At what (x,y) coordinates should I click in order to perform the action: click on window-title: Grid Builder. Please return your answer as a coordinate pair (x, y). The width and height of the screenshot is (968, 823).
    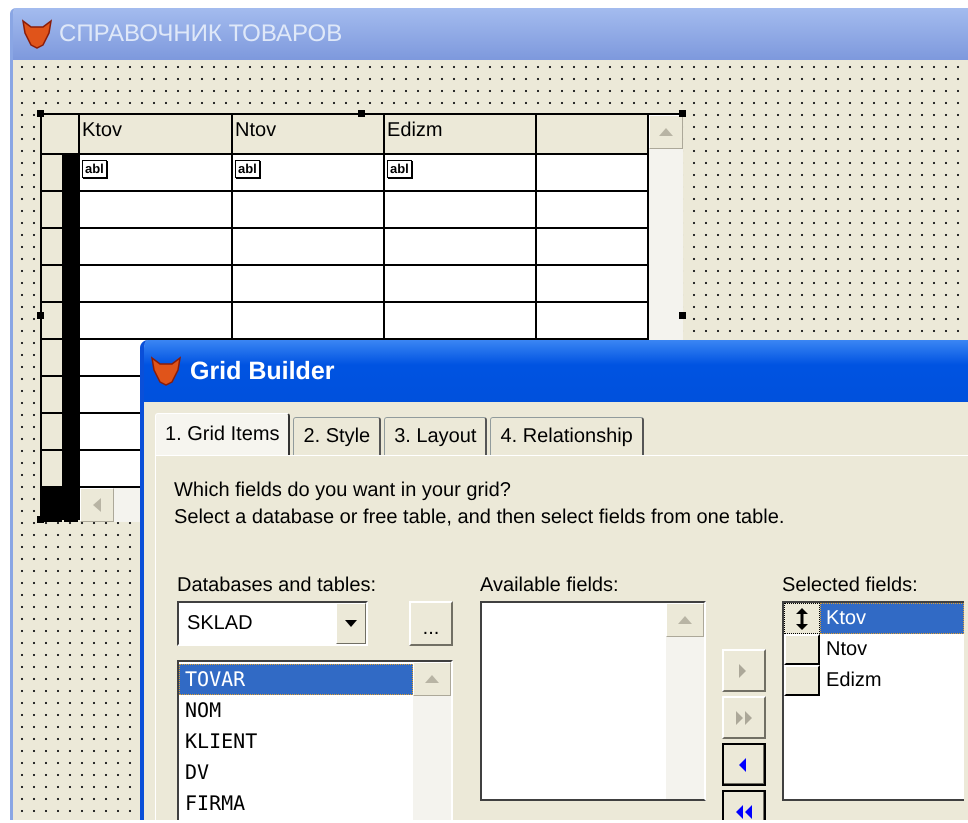
    Looking at the image, I should click on (262, 371).